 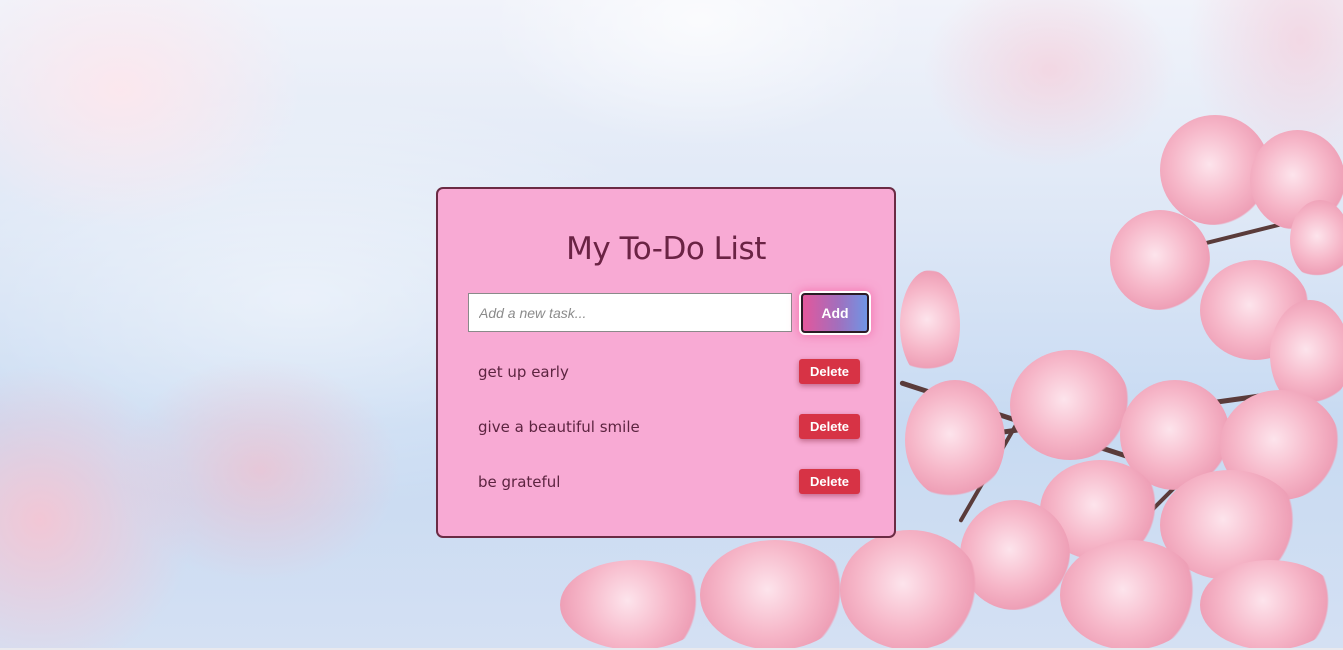 I want to click on task-text: get up early, so click(x=523, y=372).